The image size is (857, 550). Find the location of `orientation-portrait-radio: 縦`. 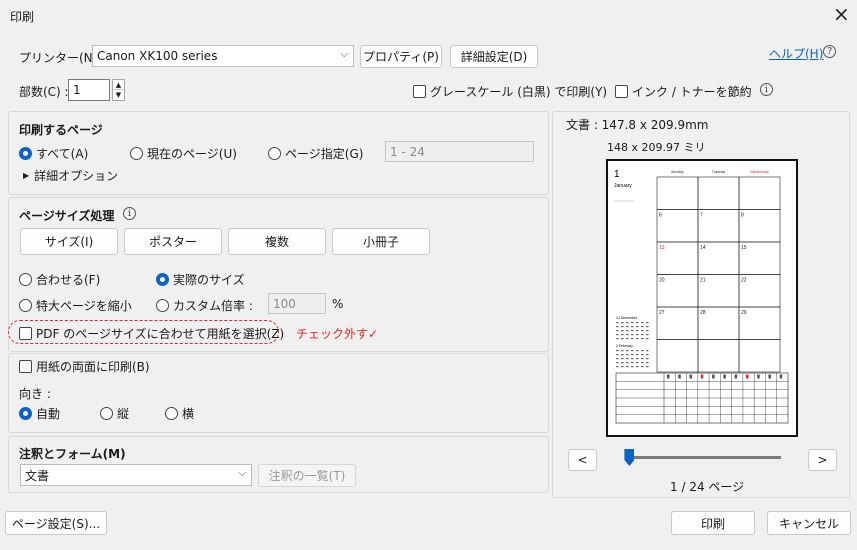

orientation-portrait-radio: 縦 is located at coordinates (114, 413).